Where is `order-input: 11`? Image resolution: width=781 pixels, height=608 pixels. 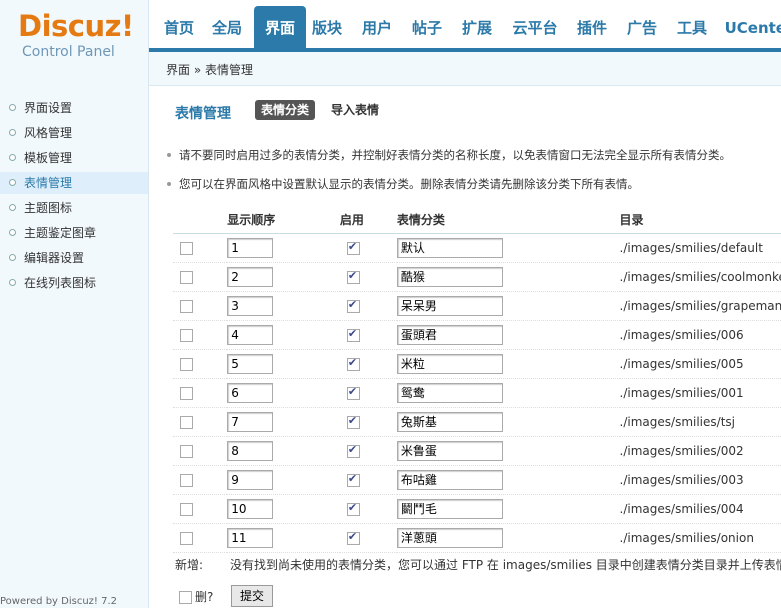 order-input: 11 is located at coordinates (250, 538).